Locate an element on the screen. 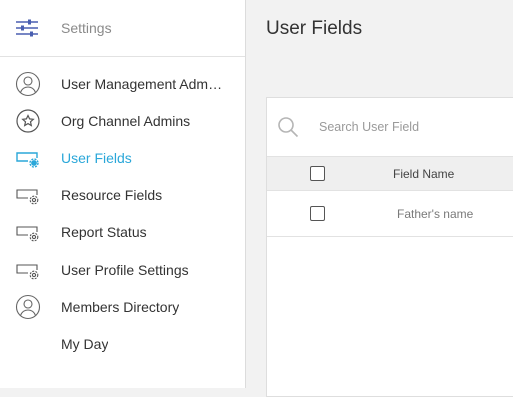  sidebar-item-report-status: Report Status is located at coordinates (122, 232).